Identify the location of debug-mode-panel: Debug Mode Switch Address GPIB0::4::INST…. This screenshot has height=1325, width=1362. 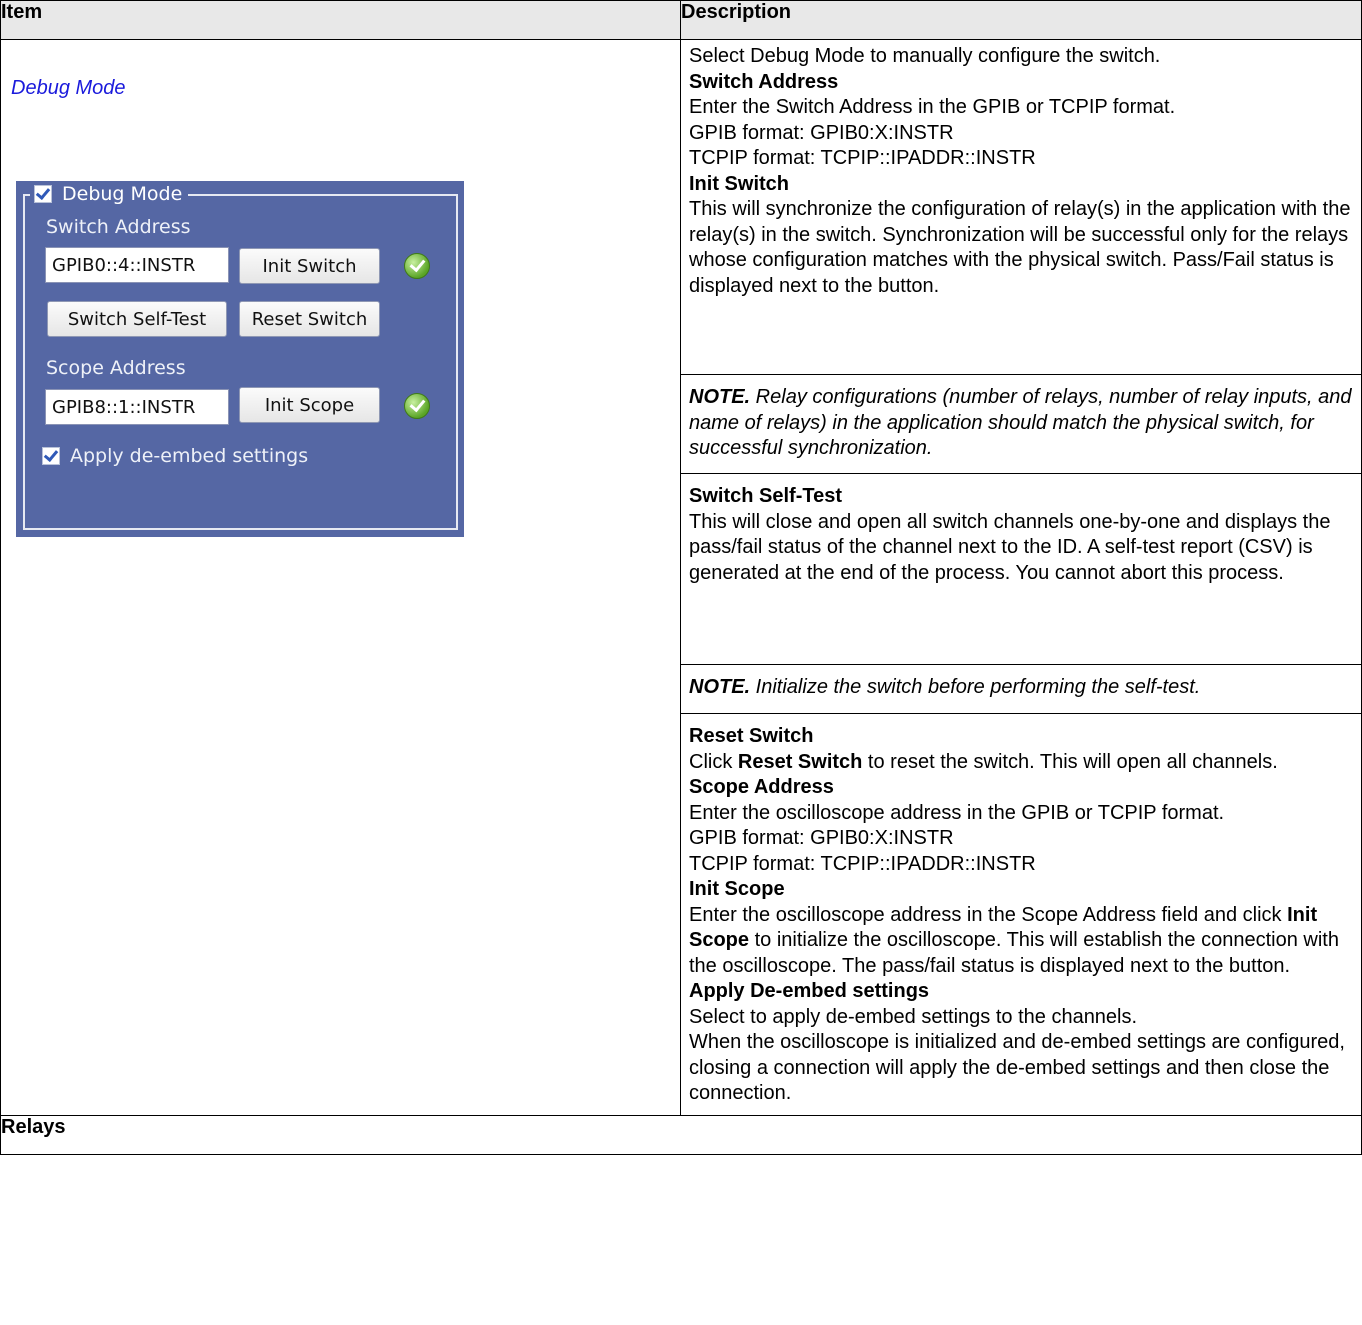
(240, 359).